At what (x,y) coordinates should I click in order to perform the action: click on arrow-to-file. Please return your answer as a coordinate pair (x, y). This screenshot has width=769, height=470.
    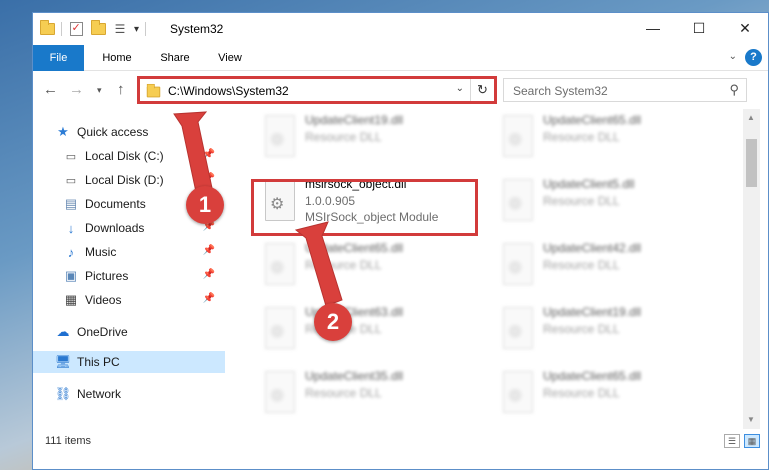
    Looking at the image, I should click on (318, 264).